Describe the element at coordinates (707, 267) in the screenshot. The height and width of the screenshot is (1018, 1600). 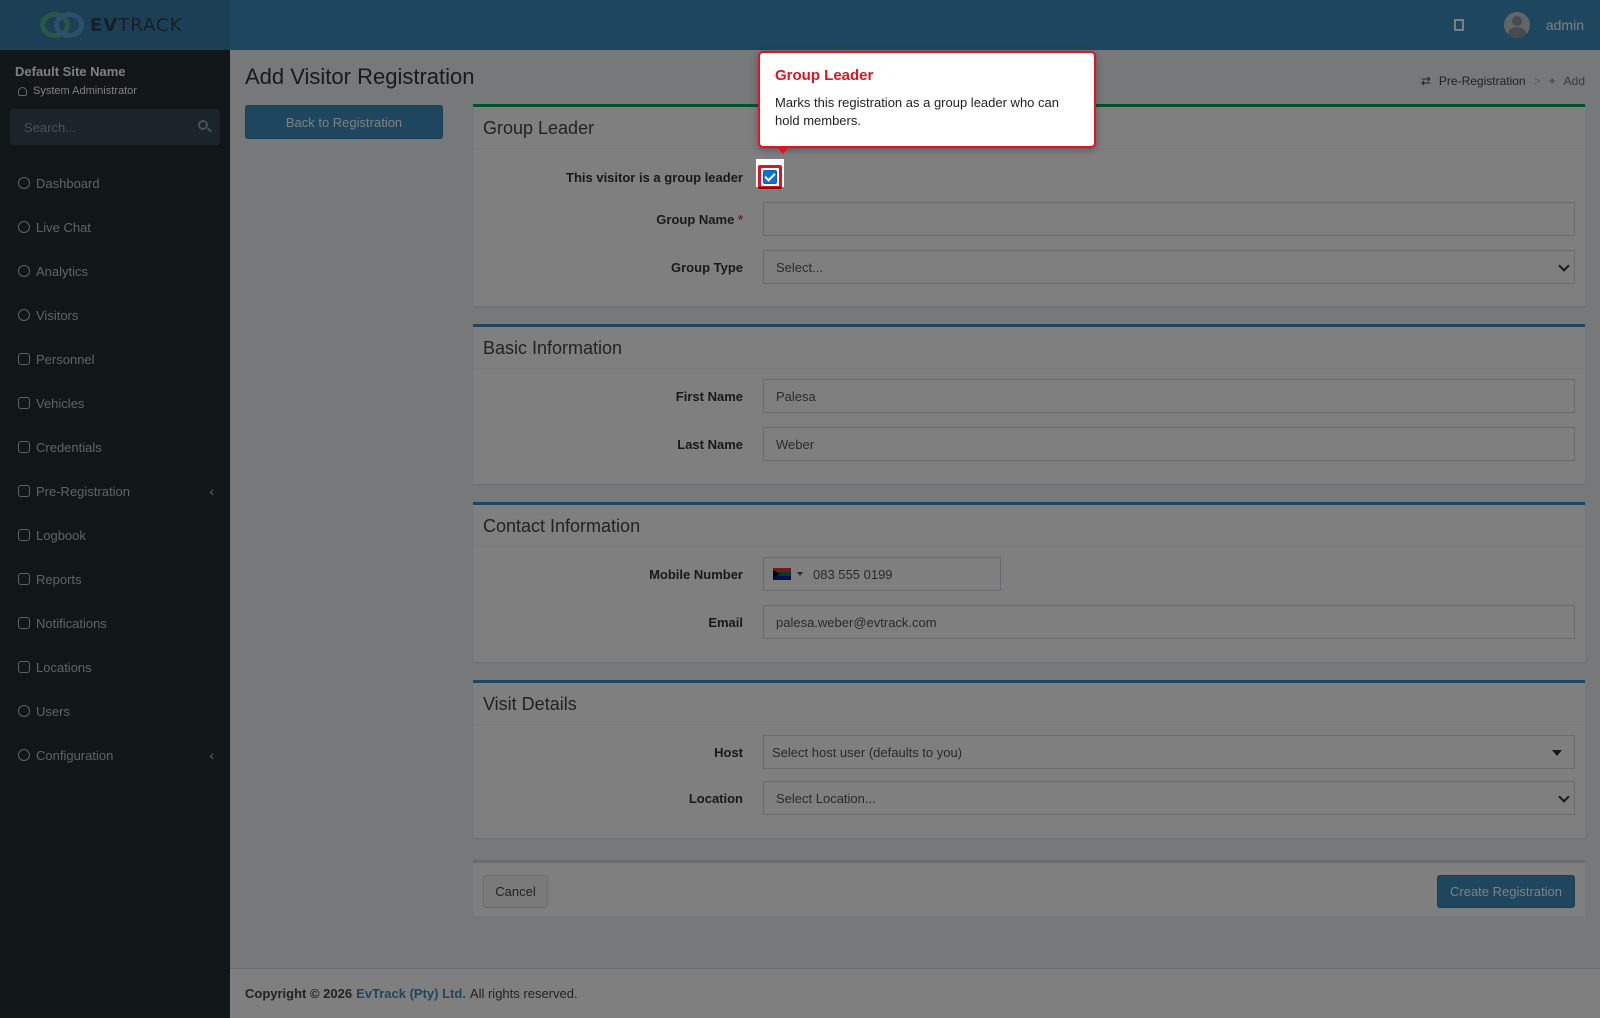
I see `group-type-label: Group Type` at that location.